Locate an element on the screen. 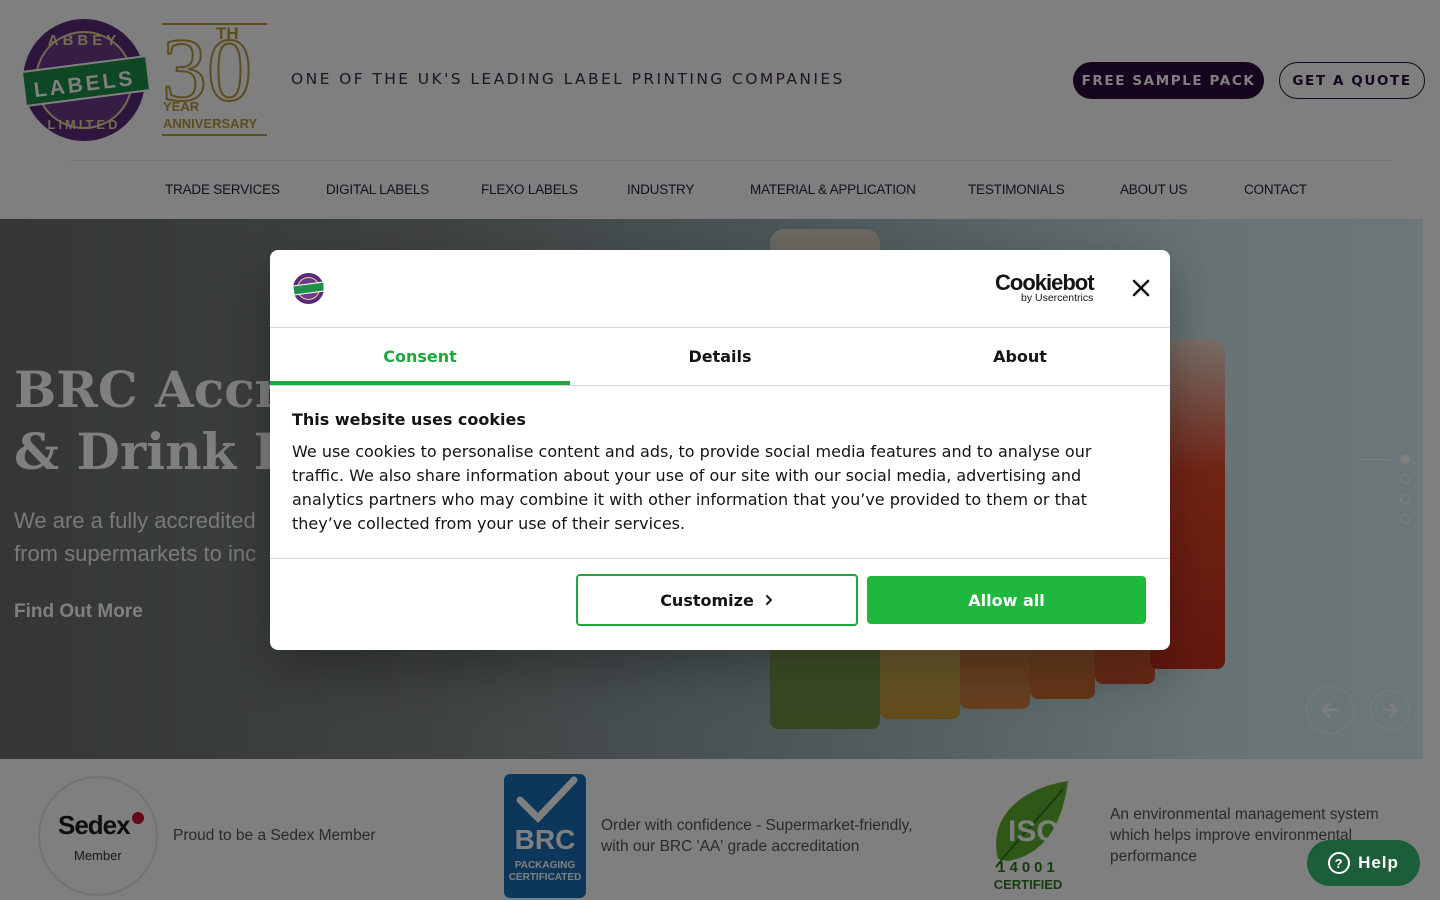 The image size is (1440, 900). tabs-divider is located at coordinates (720, 385).